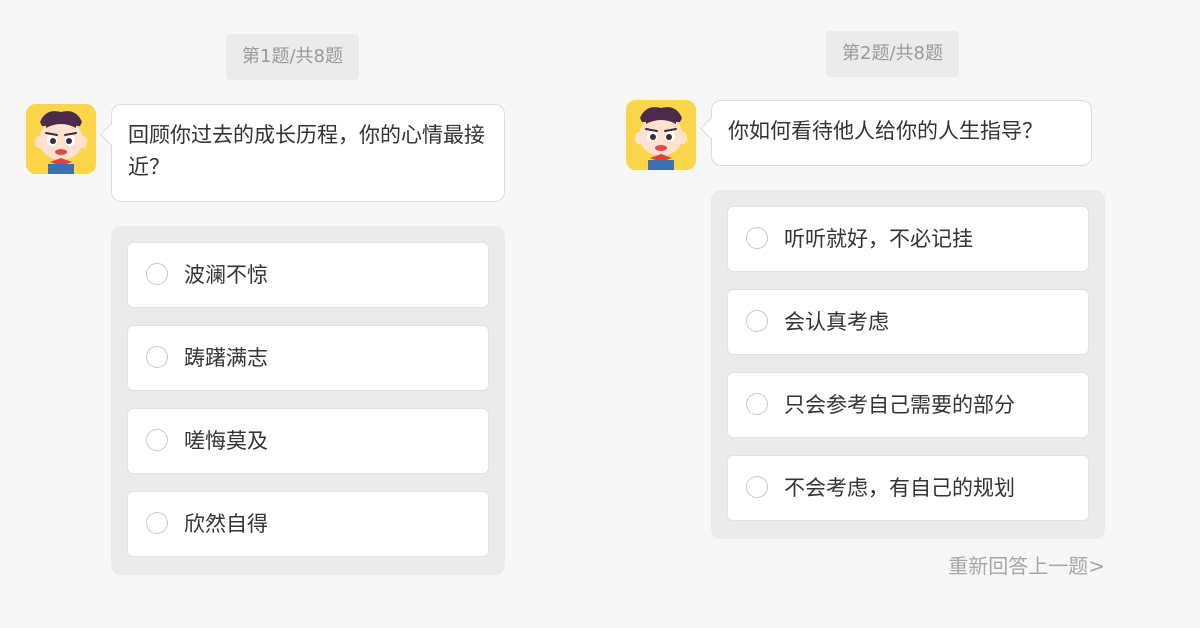 The width and height of the screenshot is (1200, 628). Describe the element at coordinates (308, 441) in the screenshot. I see `option-3: 嗟悔莫及` at that location.